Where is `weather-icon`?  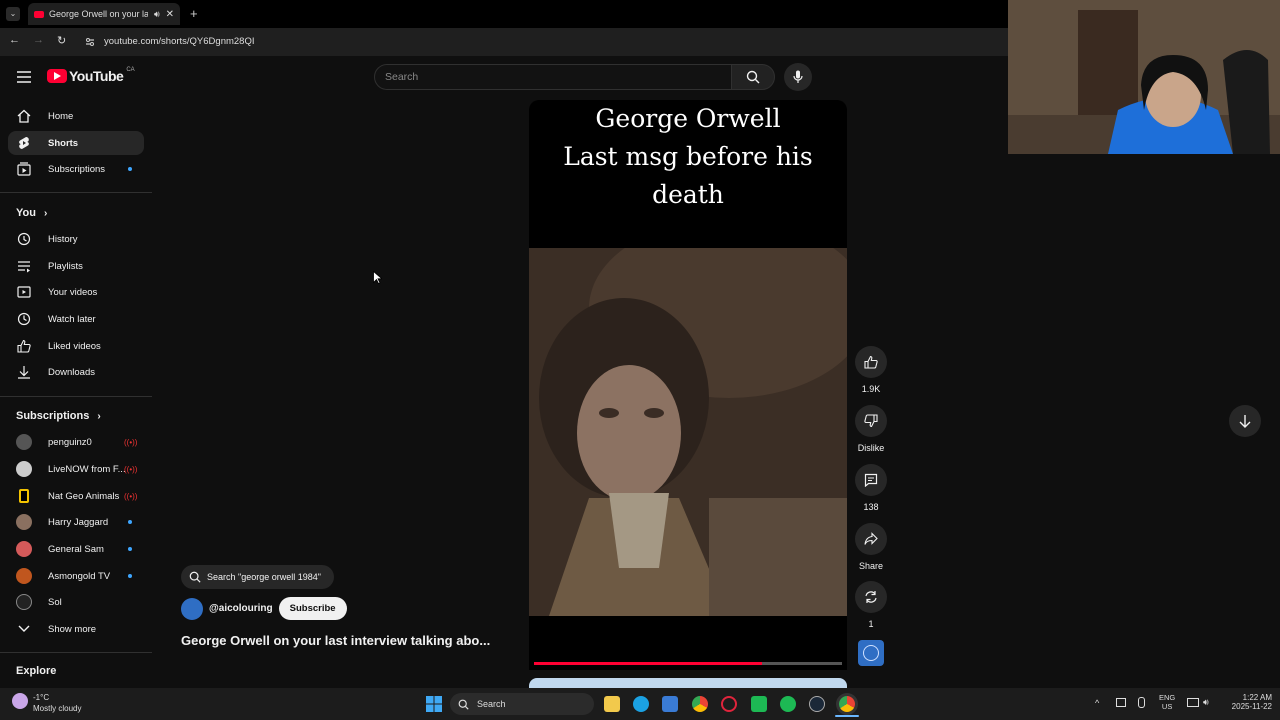 weather-icon is located at coordinates (20, 701).